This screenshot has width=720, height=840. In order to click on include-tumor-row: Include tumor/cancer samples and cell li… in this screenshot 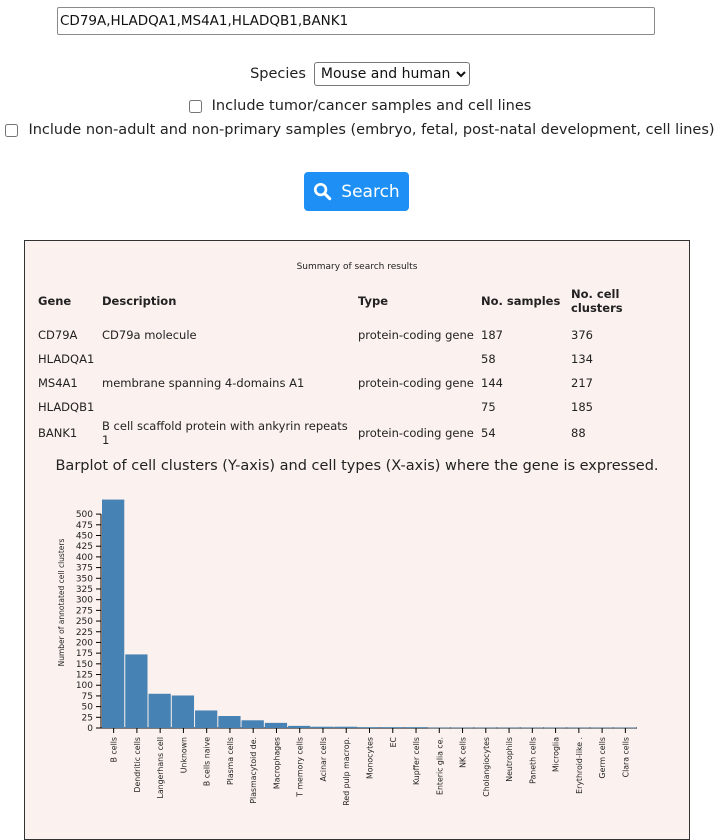, I will do `click(360, 106)`.